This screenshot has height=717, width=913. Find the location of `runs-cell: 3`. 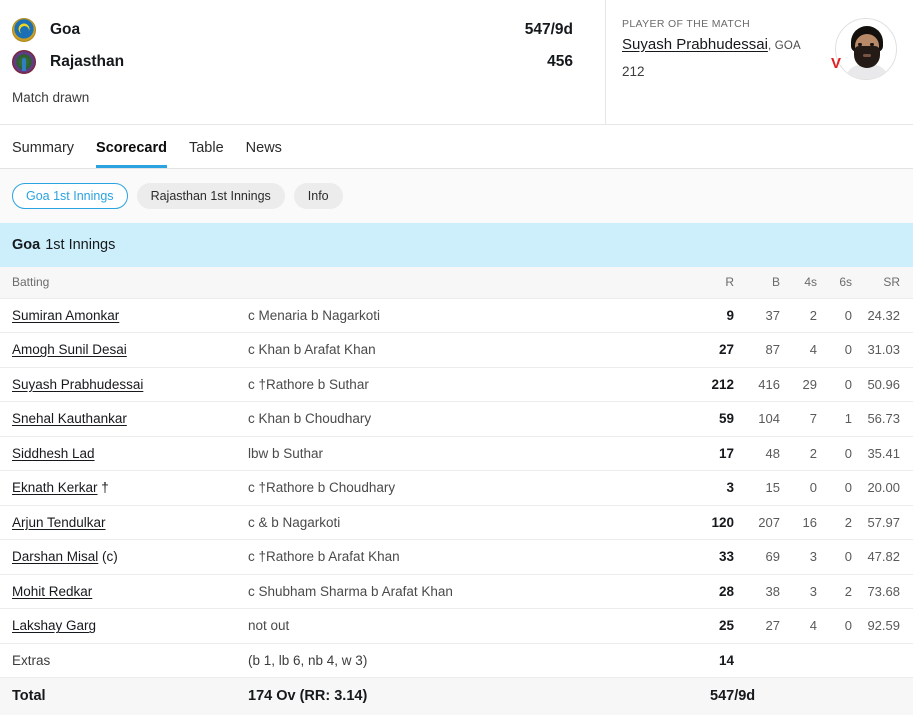

runs-cell: 3 is located at coordinates (712, 488).